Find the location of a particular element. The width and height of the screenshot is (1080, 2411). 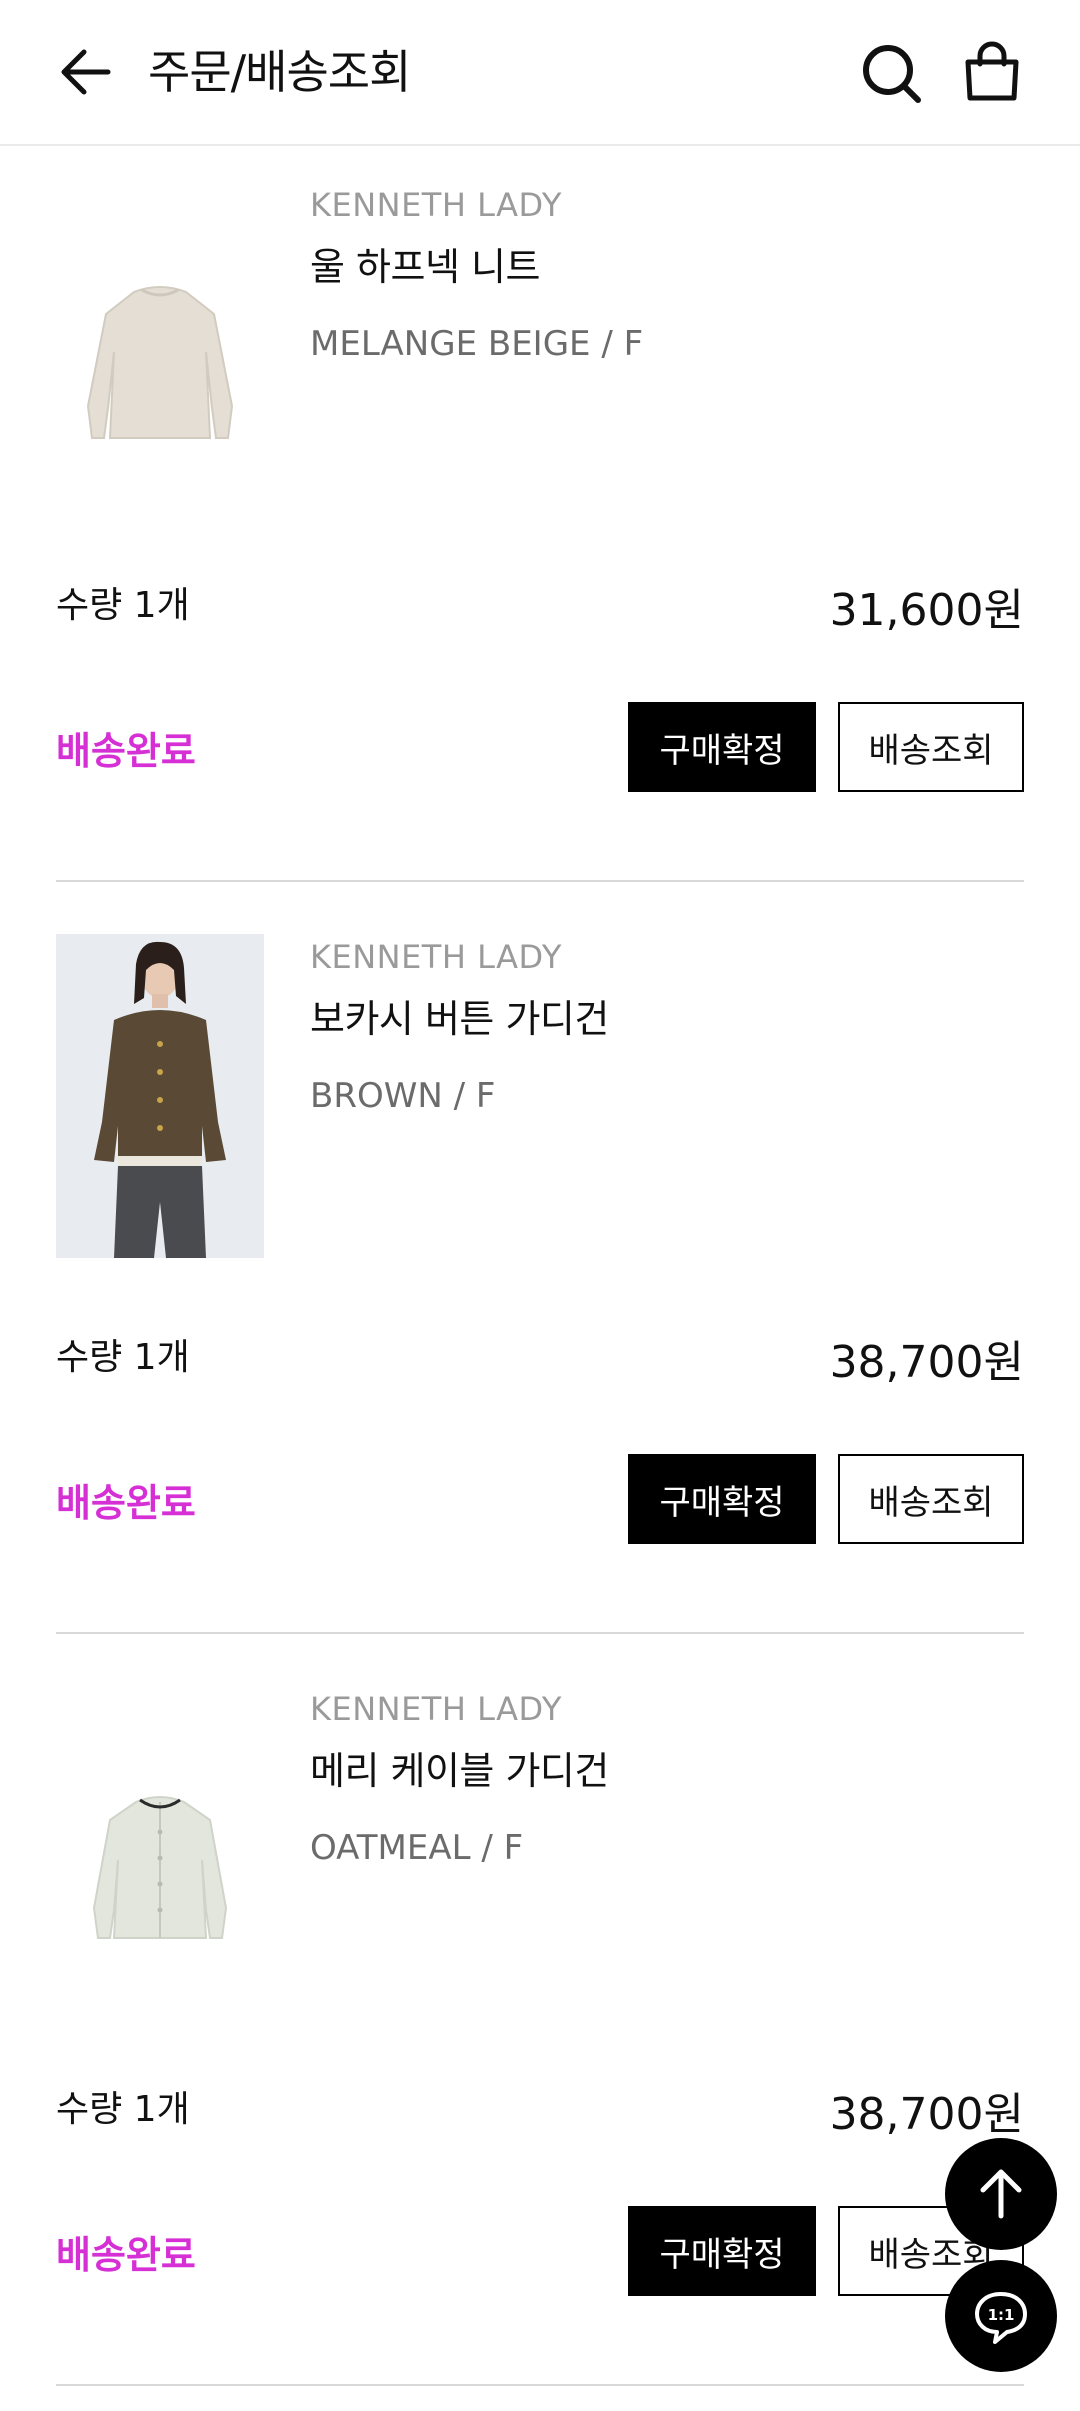

arrow-left-icon is located at coordinates (86, 72).